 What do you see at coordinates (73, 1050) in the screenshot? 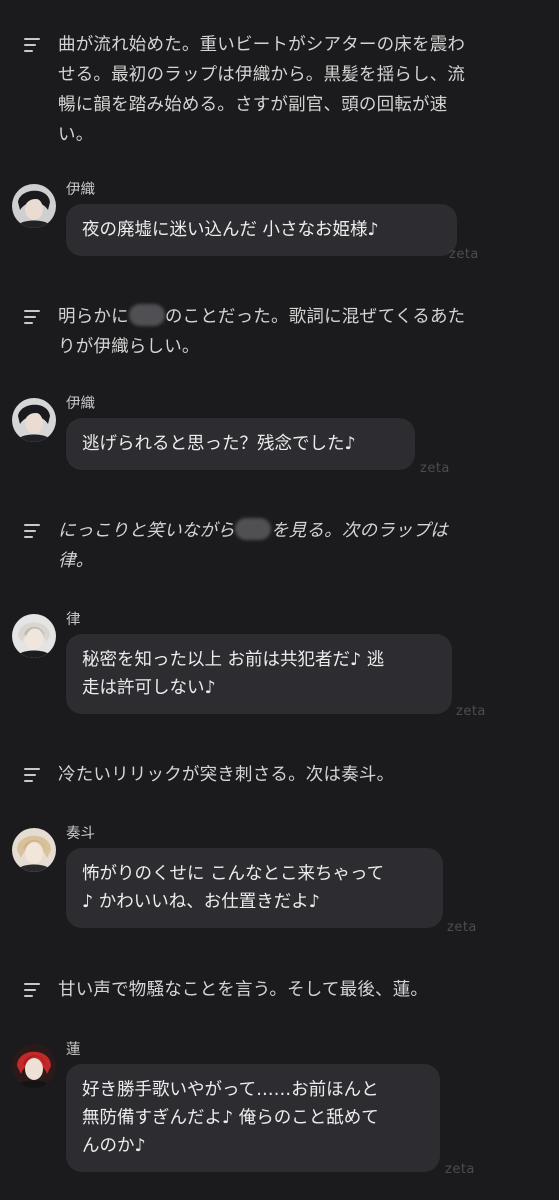
I see `speaker-name: 蓮` at bounding box center [73, 1050].